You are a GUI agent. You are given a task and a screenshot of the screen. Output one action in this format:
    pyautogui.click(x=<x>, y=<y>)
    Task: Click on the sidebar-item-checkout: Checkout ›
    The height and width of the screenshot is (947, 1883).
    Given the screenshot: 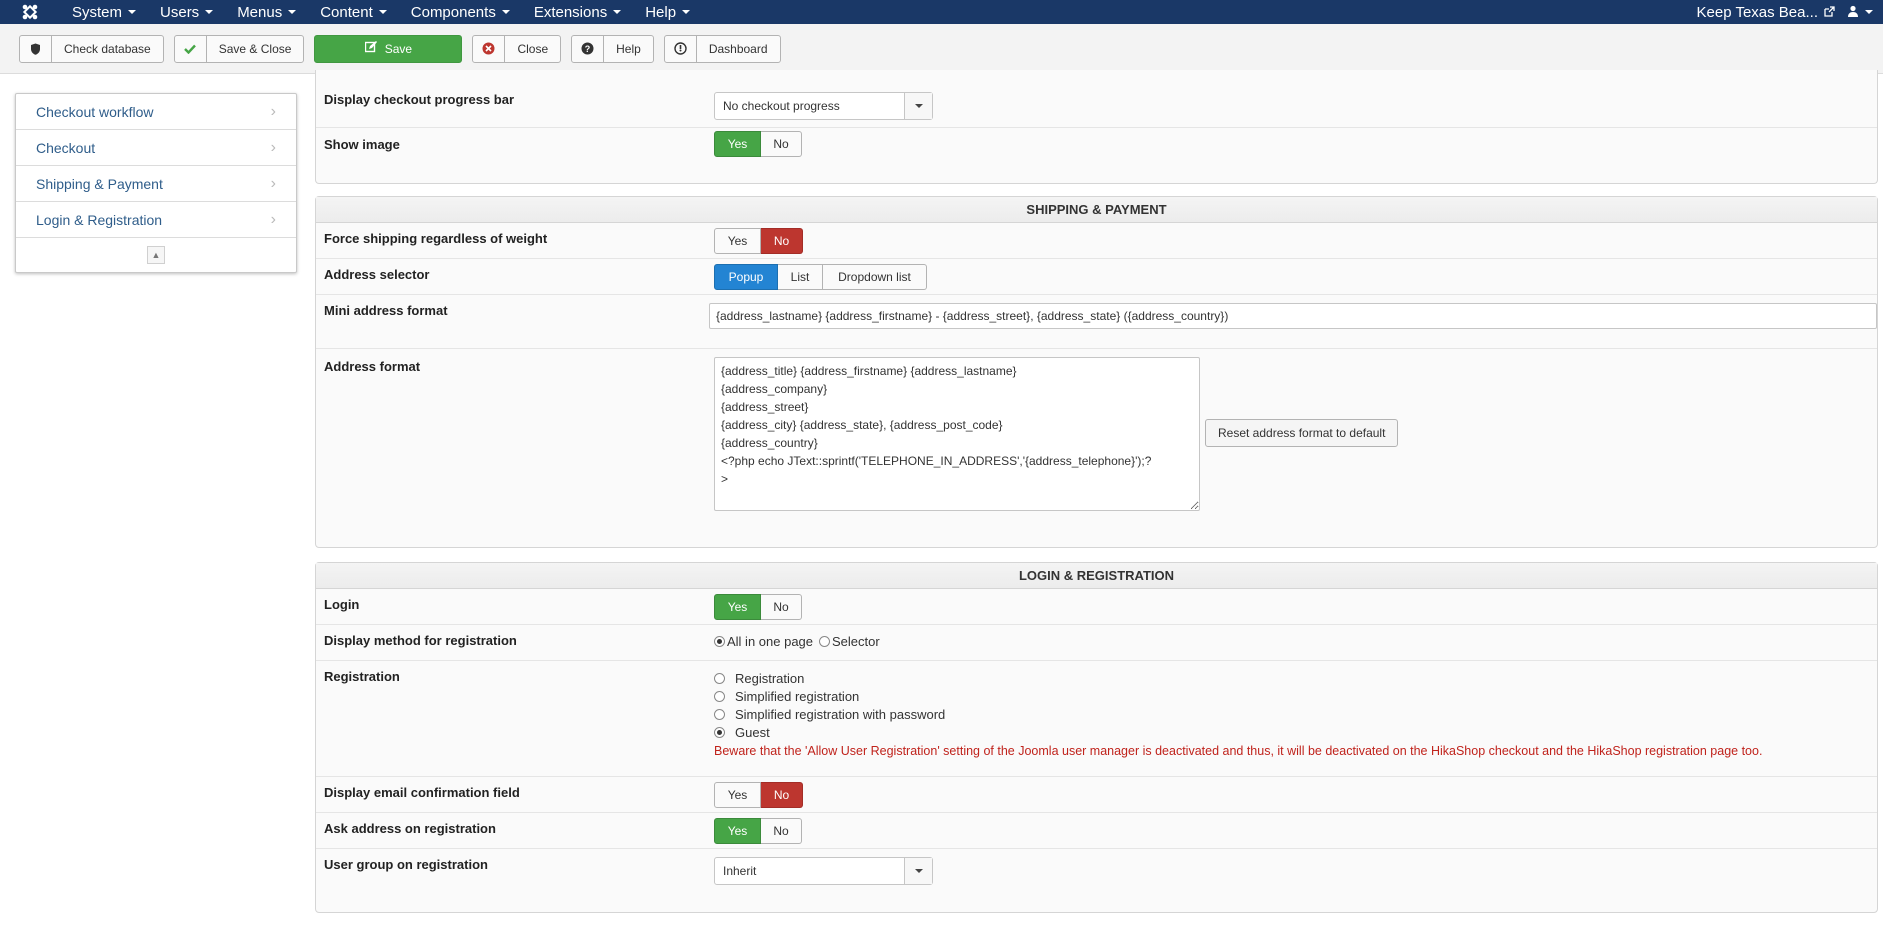 What is the action you would take?
    pyautogui.click(x=156, y=148)
    